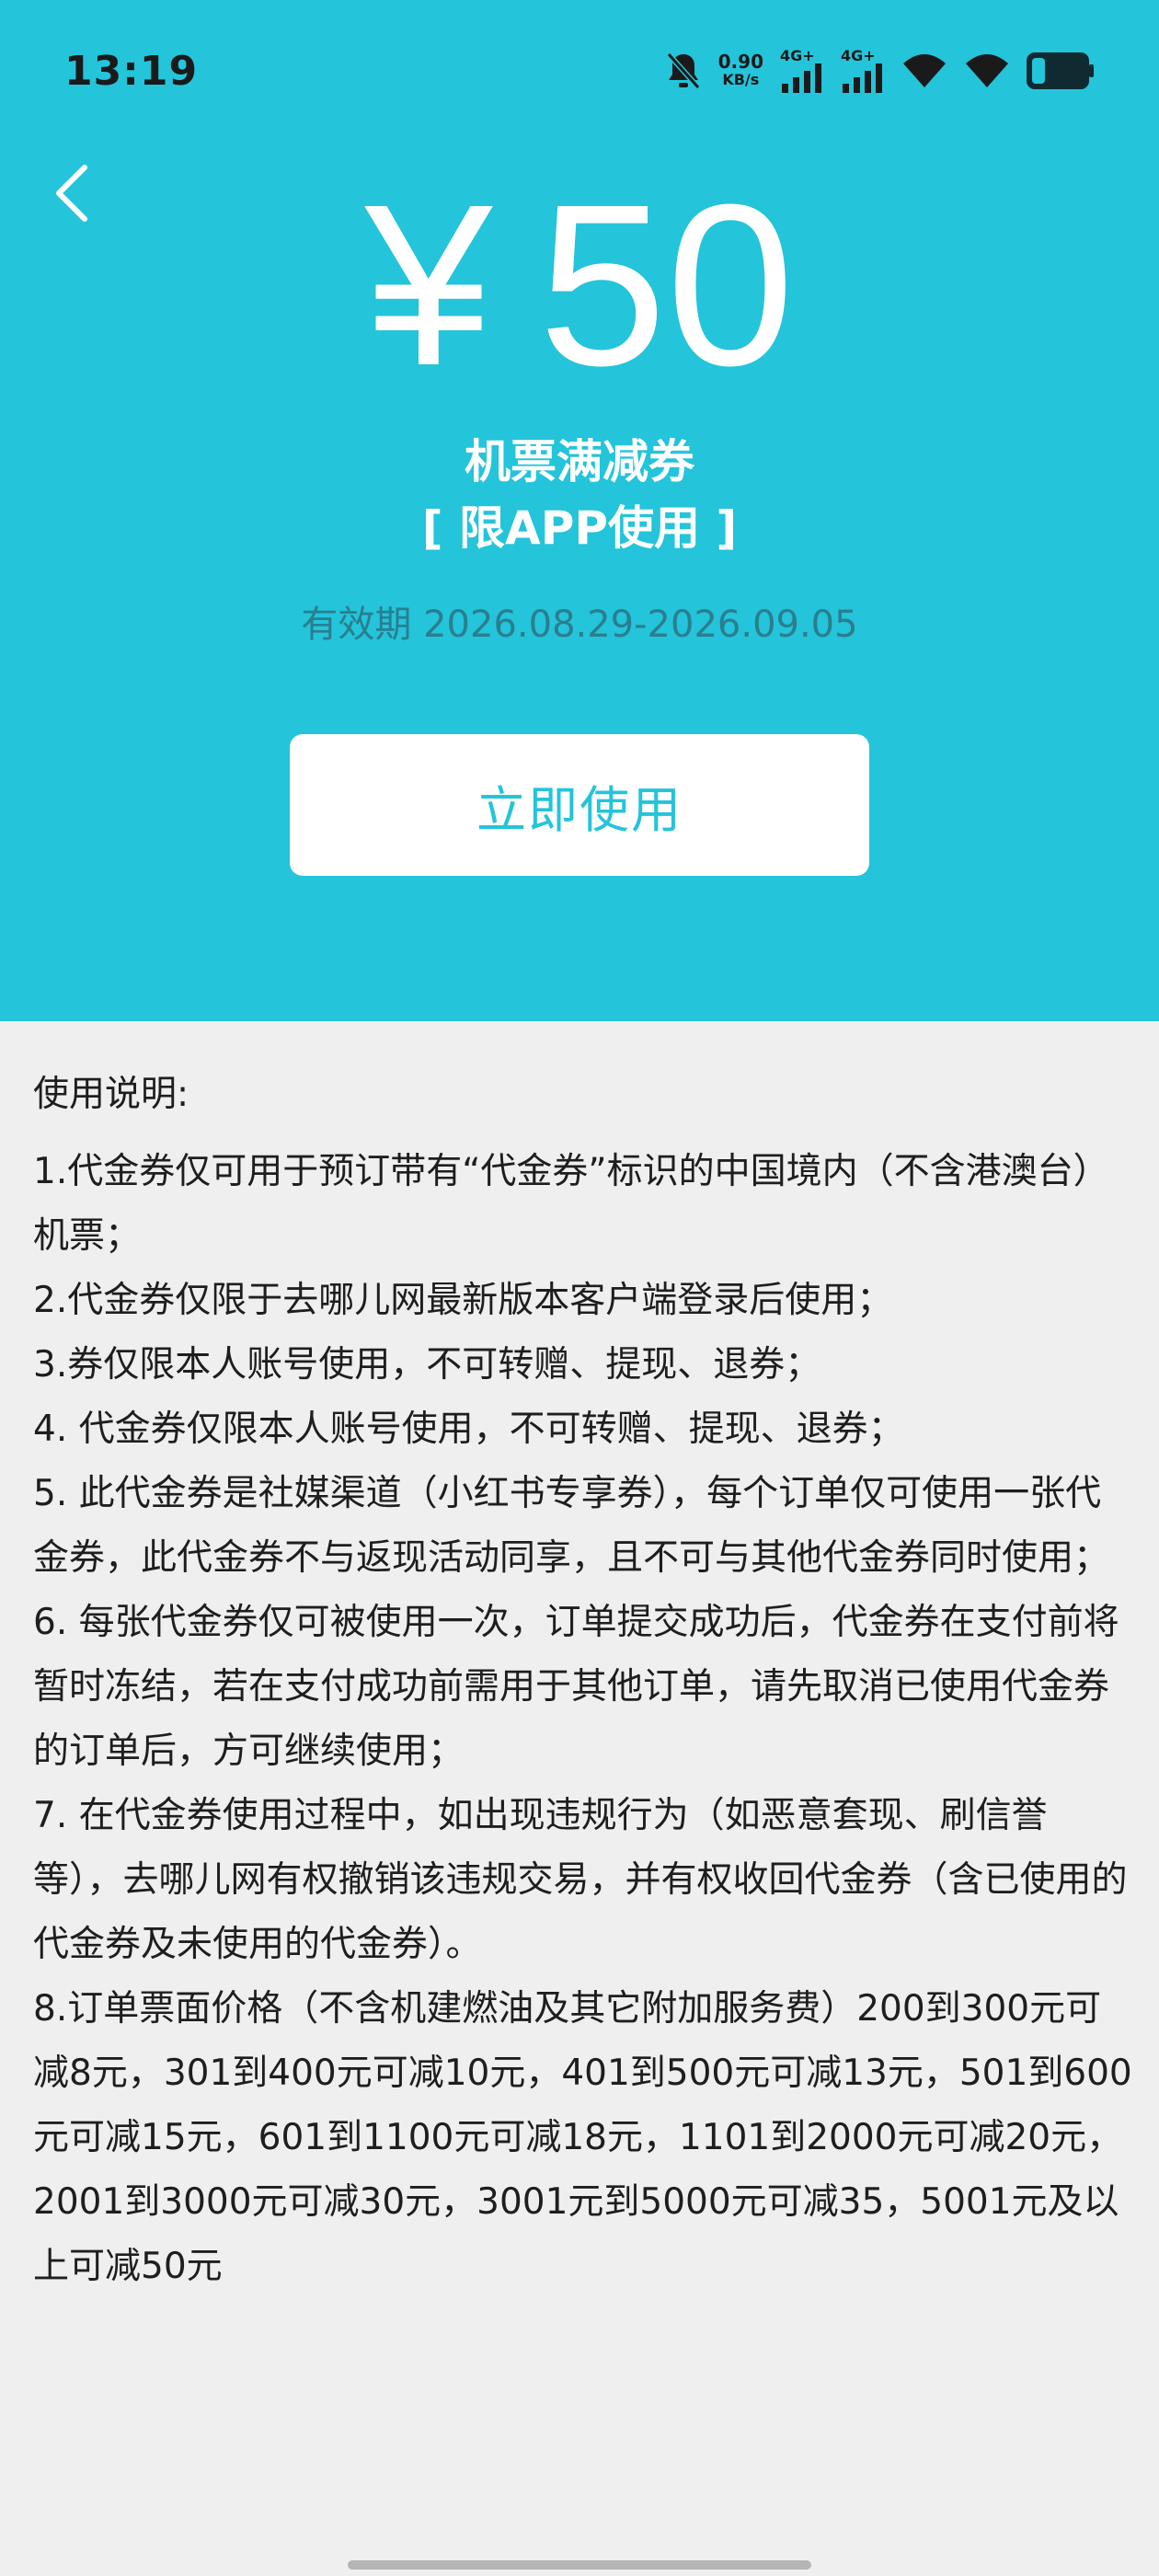 Image resolution: width=1159 pixels, height=2576 pixels. Describe the element at coordinates (740, 62) in the screenshot. I see `net-speed-value: 0.90` at that location.